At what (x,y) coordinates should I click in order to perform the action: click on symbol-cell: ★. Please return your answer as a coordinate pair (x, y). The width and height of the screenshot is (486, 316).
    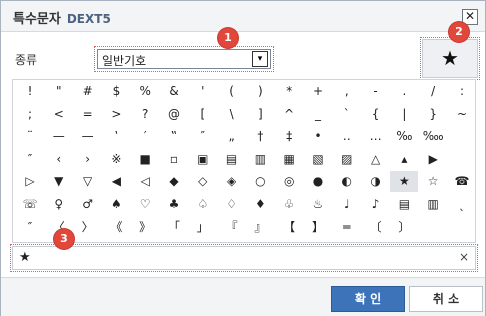
    Looking at the image, I should click on (404, 182).